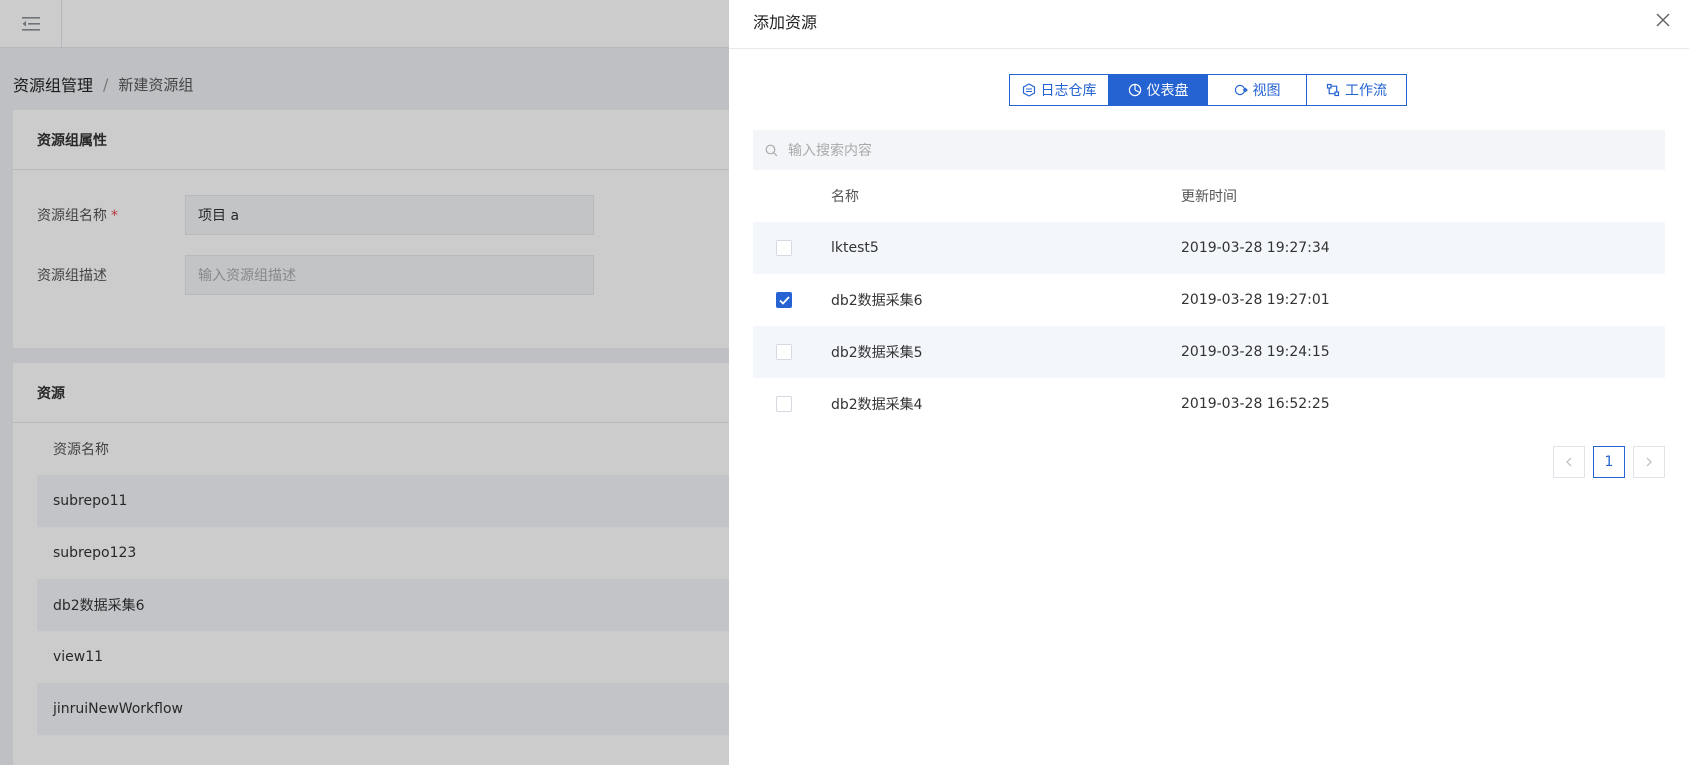 The width and height of the screenshot is (1689, 765). I want to click on table-header: 名称 更新时间, so click(1209, 196).